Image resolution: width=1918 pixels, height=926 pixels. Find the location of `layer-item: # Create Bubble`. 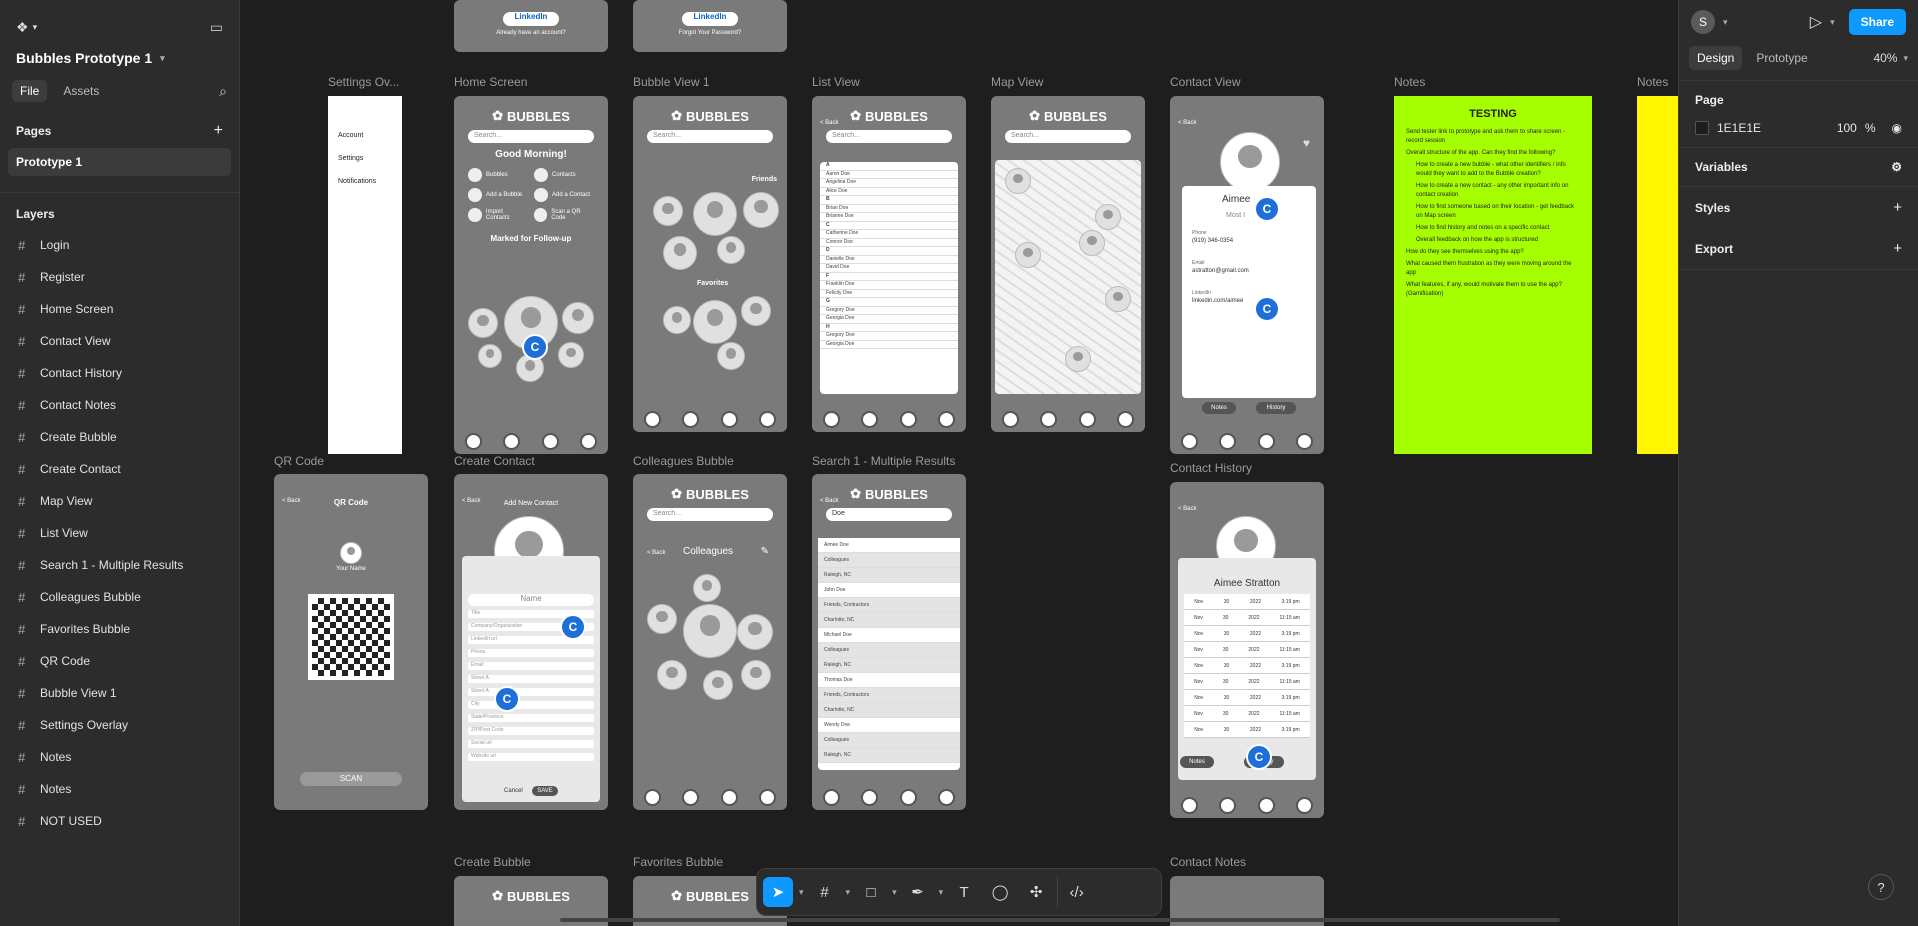

layer-item: # Create Bubble is located at coordinates (119, 437).